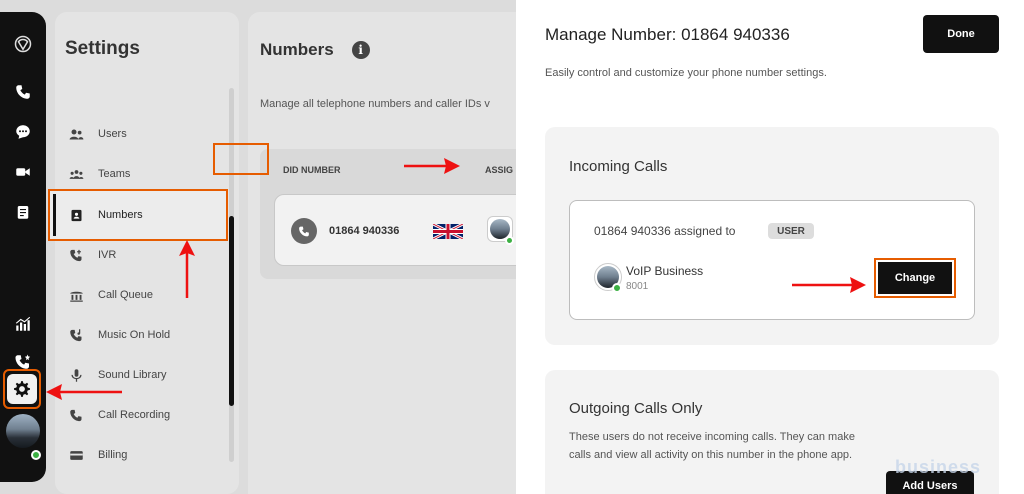 The image size is (1024, 494). I want to click on info-icon: i, so click(360, 50).